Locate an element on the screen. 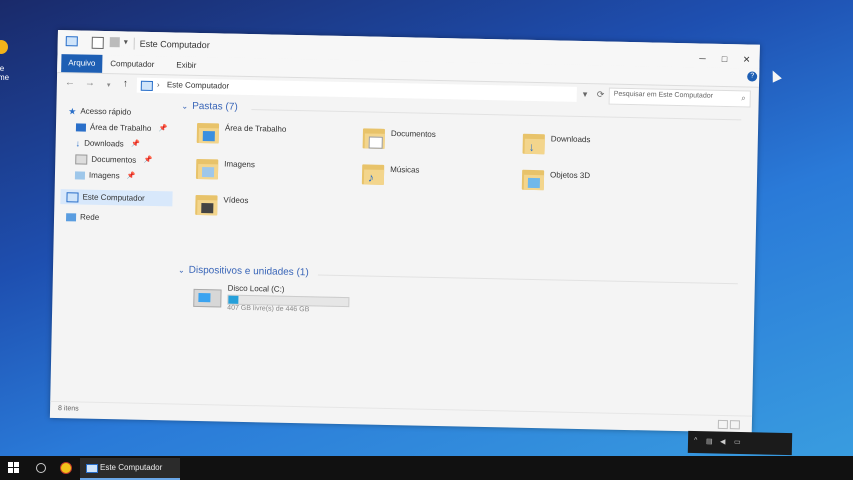  sidebar-item-label: Acesso rápido is located at coordinates (106, 111).